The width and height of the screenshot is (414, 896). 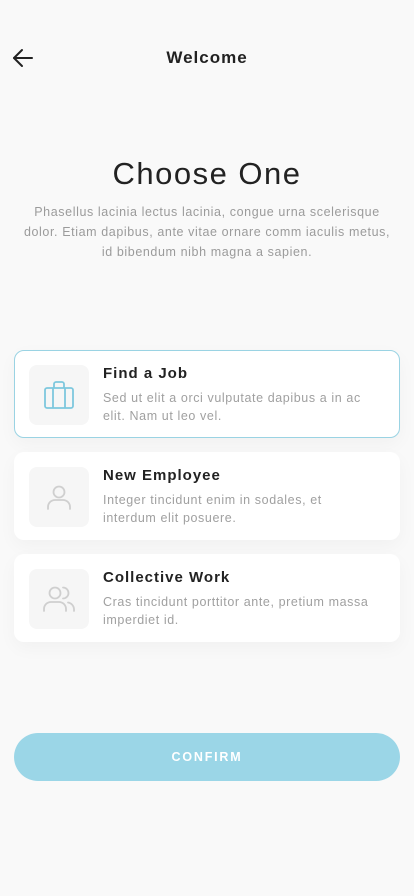 I want to click on users-icon, so click(x=59, y=599).